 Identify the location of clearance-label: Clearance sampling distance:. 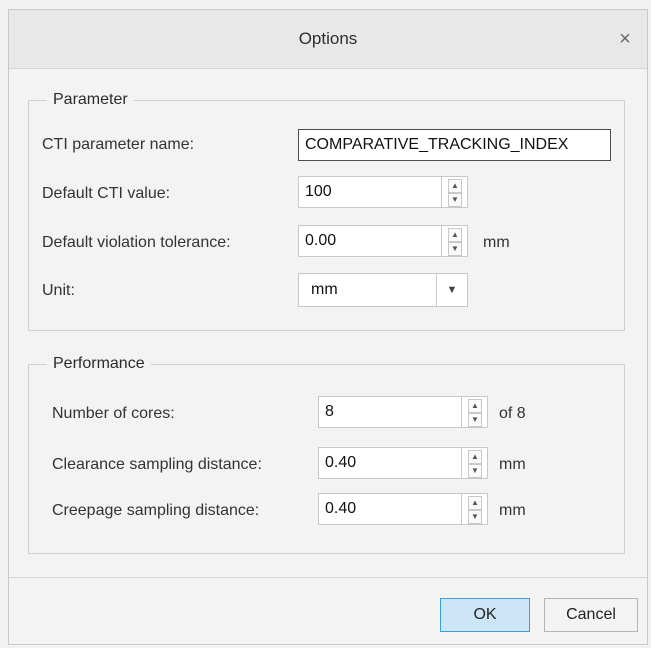
(157, 464).